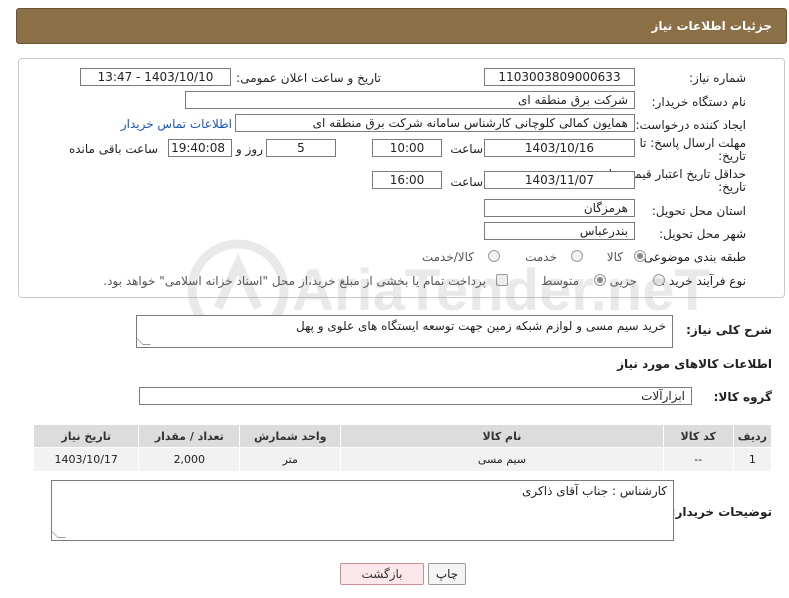  I want to click on purchase-type-label: نوع فرآیند خرید :, so click(703, 281).